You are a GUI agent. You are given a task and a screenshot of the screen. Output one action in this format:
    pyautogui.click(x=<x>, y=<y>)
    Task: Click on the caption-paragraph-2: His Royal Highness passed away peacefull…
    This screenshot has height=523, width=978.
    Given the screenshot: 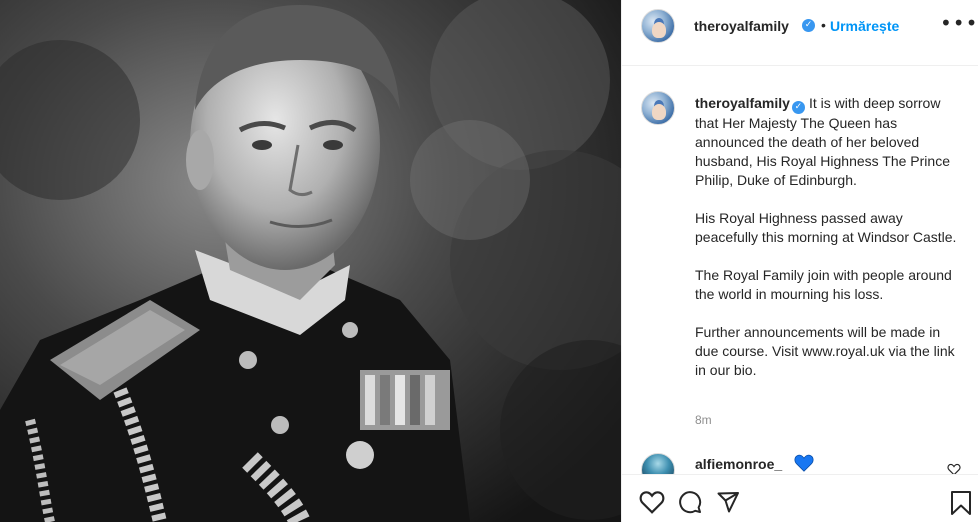 What is the action you would take?
    pyautogui.click(x=826, y=227)
    